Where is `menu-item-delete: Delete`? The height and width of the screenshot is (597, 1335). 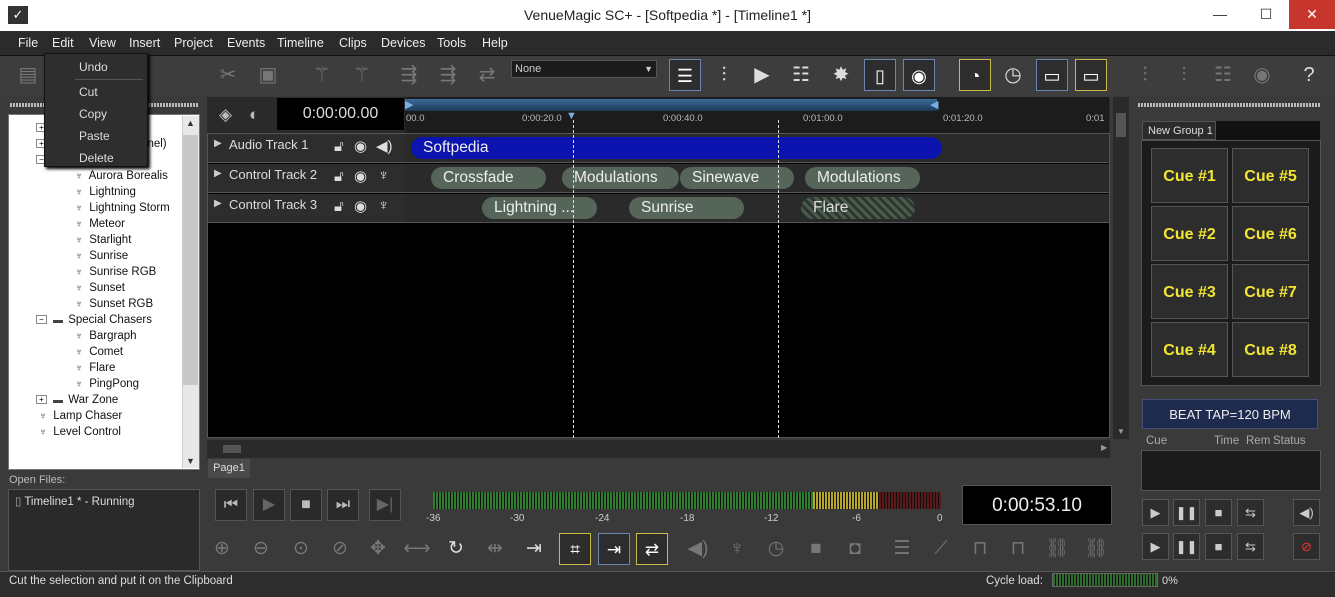 menu-item-delete: Delete is located at coordinates (96, 158).